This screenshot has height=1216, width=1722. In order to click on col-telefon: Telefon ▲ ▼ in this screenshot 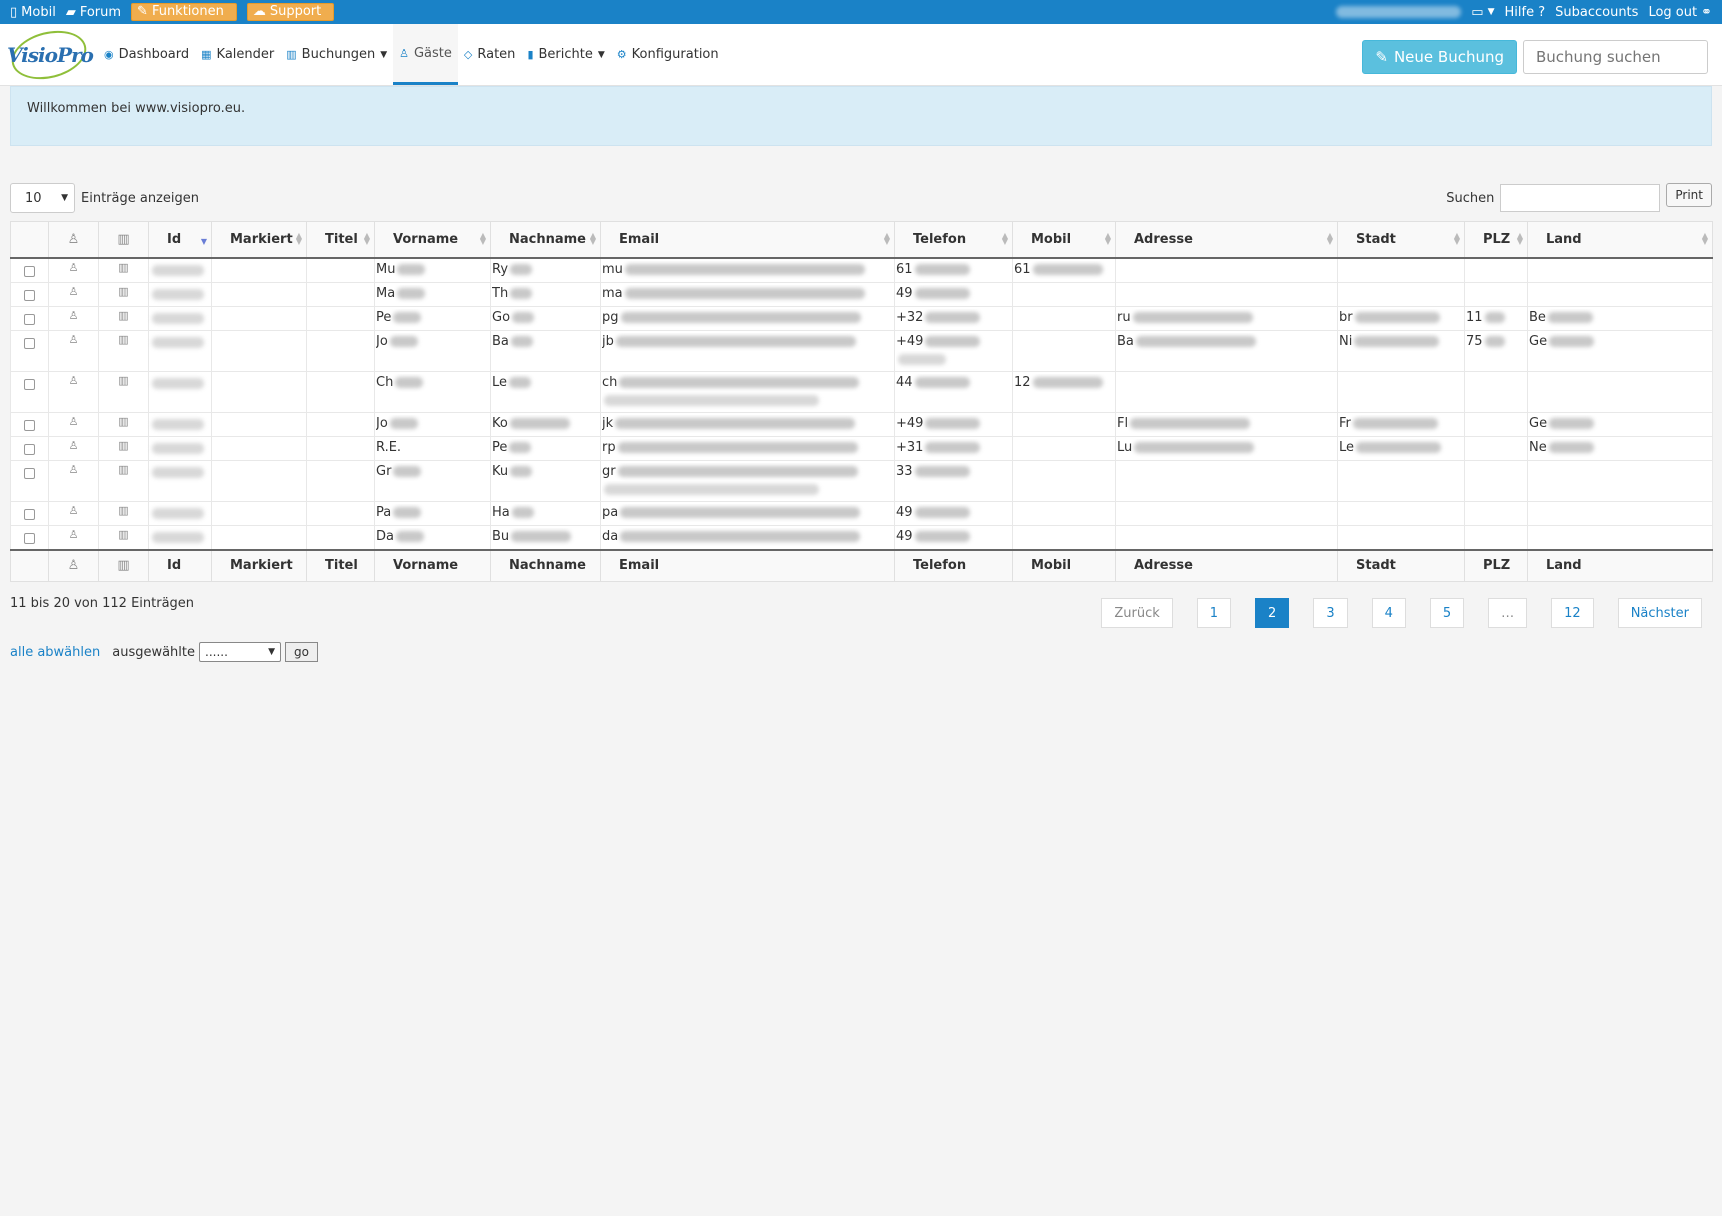, I will do `click(953, 240)`.